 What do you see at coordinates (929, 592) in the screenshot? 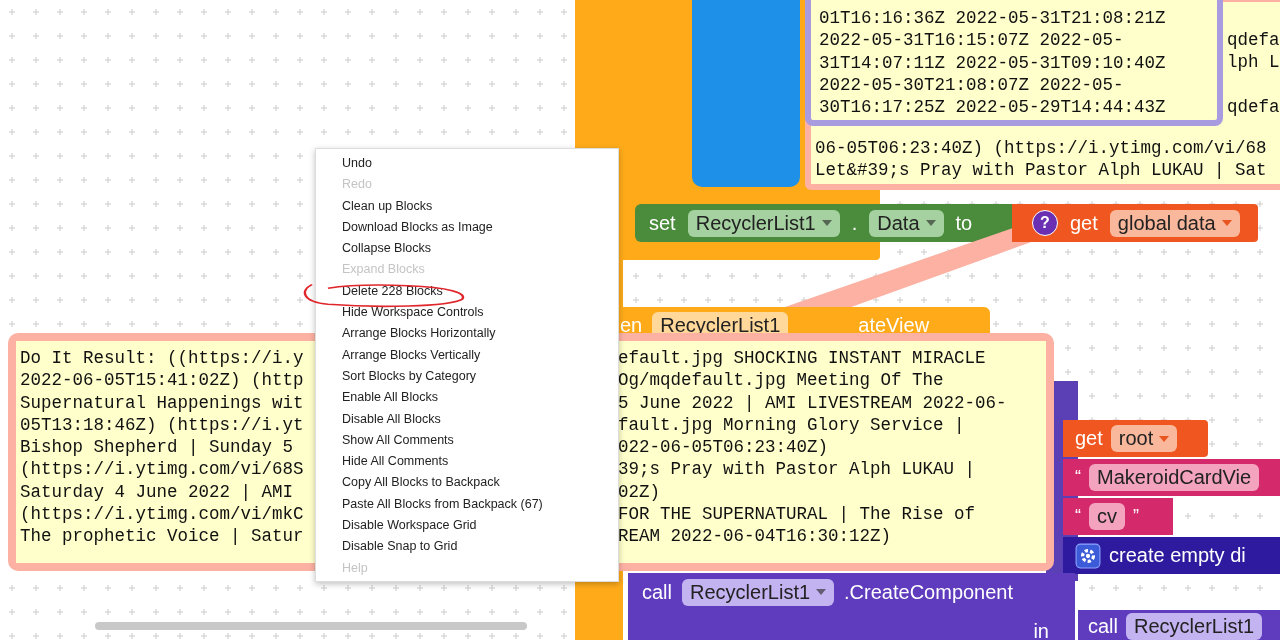
I see `block-keyword: .CreateComponent` at bounding box center [929, 592].